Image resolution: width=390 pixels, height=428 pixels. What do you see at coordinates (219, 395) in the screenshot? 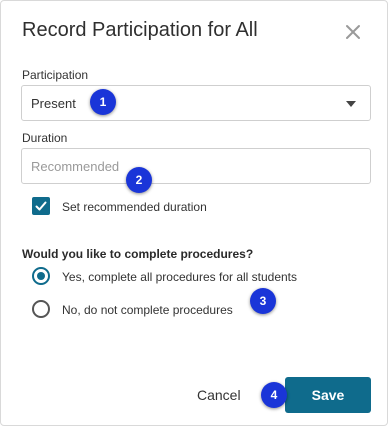
I see `cancel-button: Cancel` at bounding box center [219, 395].